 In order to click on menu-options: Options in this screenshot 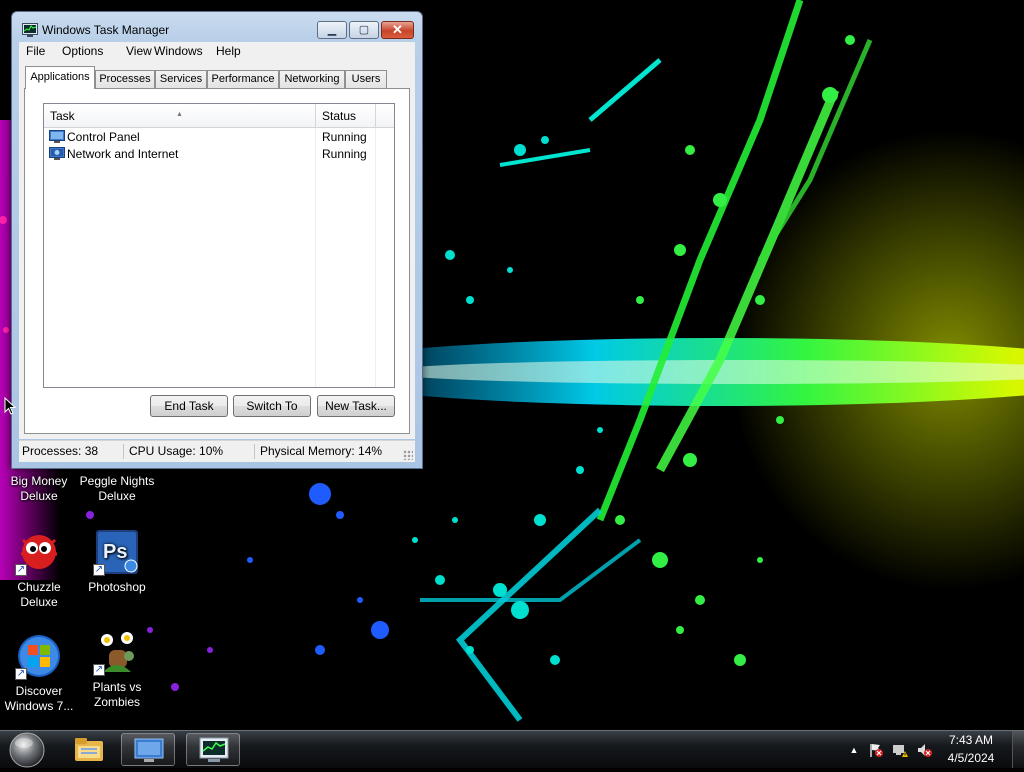, I will do `click(82, 51)`.